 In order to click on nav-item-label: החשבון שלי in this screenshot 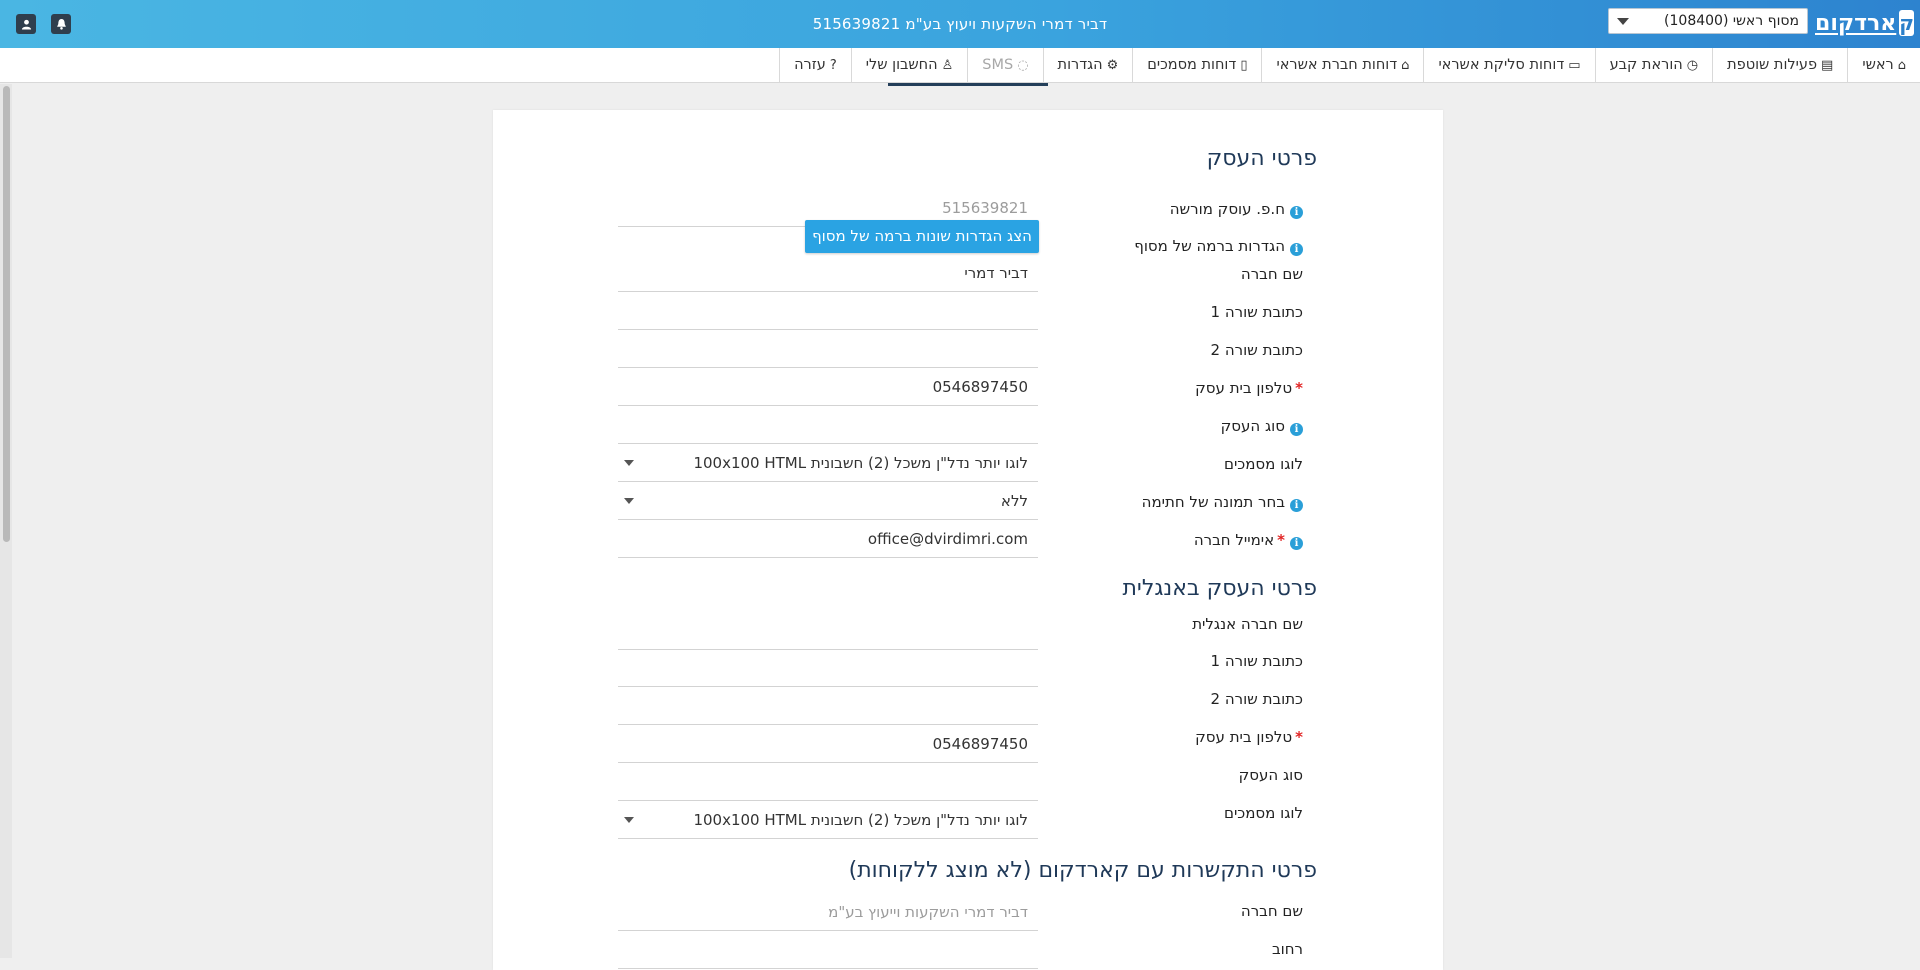, I will do `click(901, 65)`.